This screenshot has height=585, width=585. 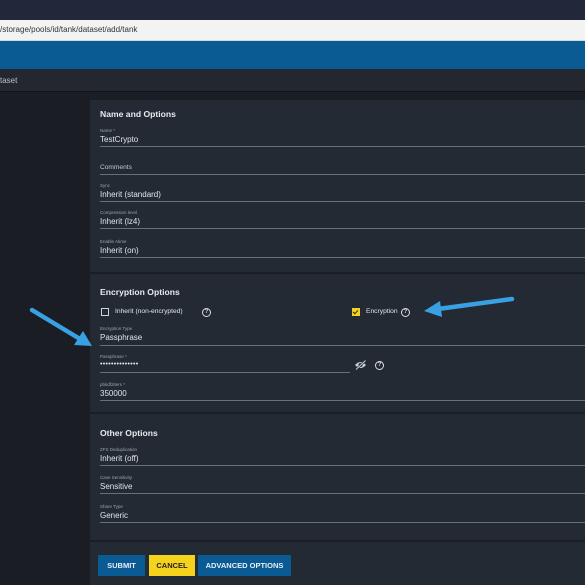 What do you see at coordinates (121, 565) in the screenshot?
I see `submit-button: SUBMIT` at bounding box center [121, 565].